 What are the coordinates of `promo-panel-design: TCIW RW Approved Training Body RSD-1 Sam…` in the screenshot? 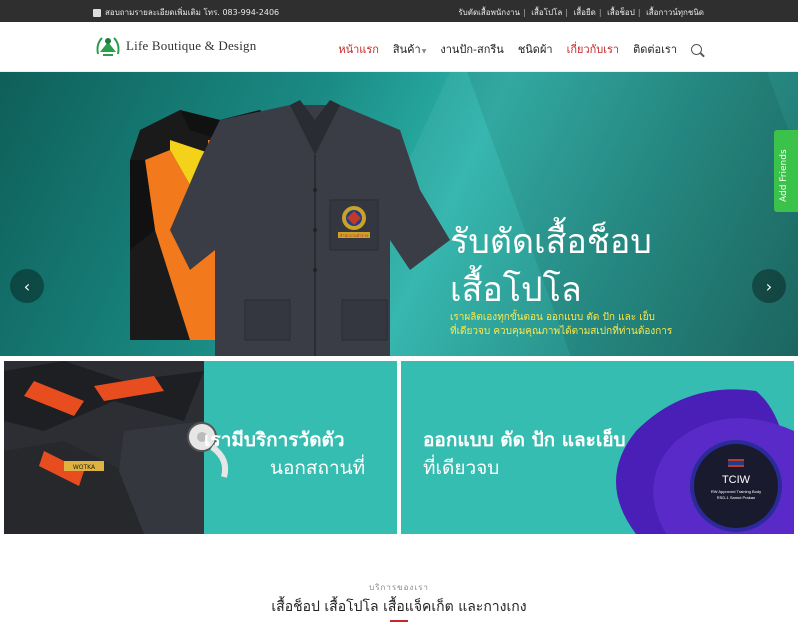 It's located at (597, 447).